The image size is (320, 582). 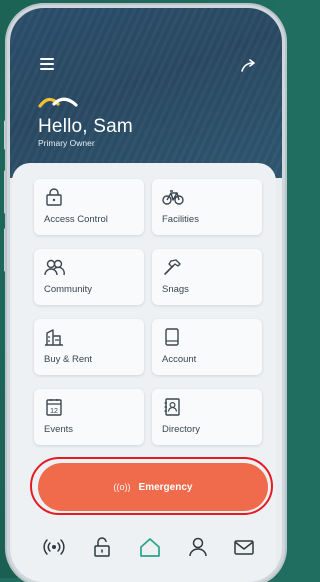 What do you see at coordinates (122, 487) in the screenshot?
I see `broadcast-icon: ((o))` at bounding box center [122, 487].